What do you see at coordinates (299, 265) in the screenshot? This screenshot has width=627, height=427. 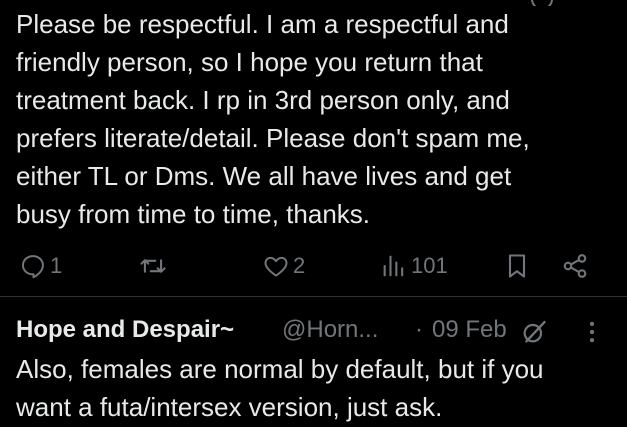 I see `like-count: 2` at bounding box center [299, 265].